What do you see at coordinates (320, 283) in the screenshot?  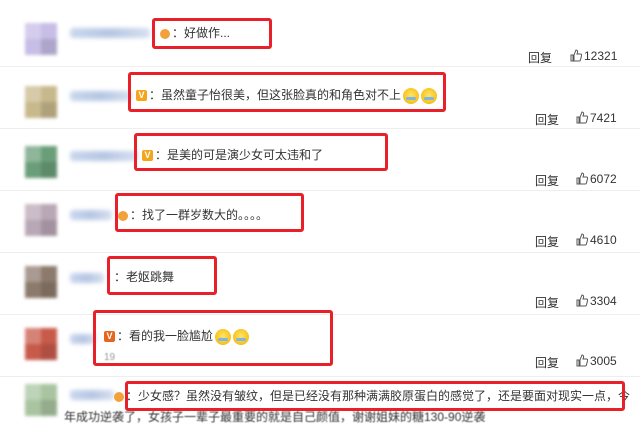 I see `comment-item: ：老妪跳舞 回复 3304` at bounding box center [320, 283].